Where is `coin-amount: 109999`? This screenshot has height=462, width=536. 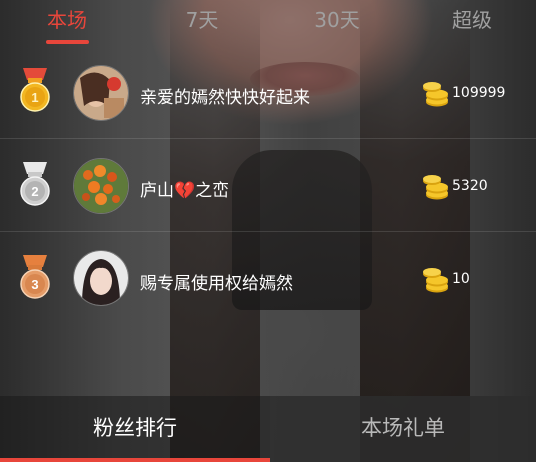 coin-amount: 109999 is located at coordinates (479, 93).